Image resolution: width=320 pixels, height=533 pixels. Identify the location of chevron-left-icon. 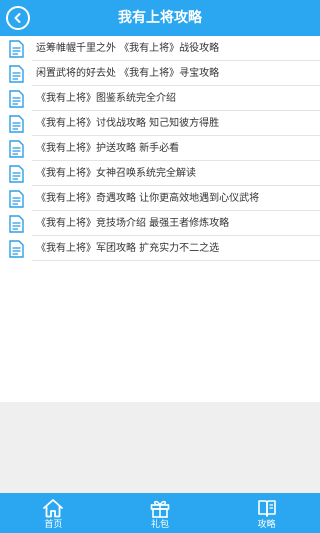
(17, 18).